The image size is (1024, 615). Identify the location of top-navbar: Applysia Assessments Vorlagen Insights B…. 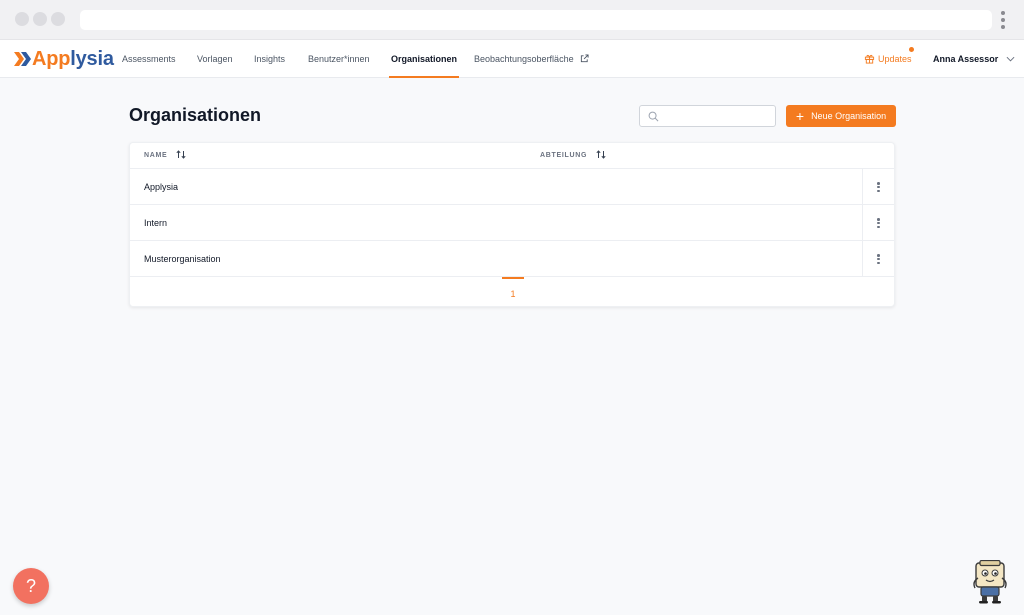
(512, 59).